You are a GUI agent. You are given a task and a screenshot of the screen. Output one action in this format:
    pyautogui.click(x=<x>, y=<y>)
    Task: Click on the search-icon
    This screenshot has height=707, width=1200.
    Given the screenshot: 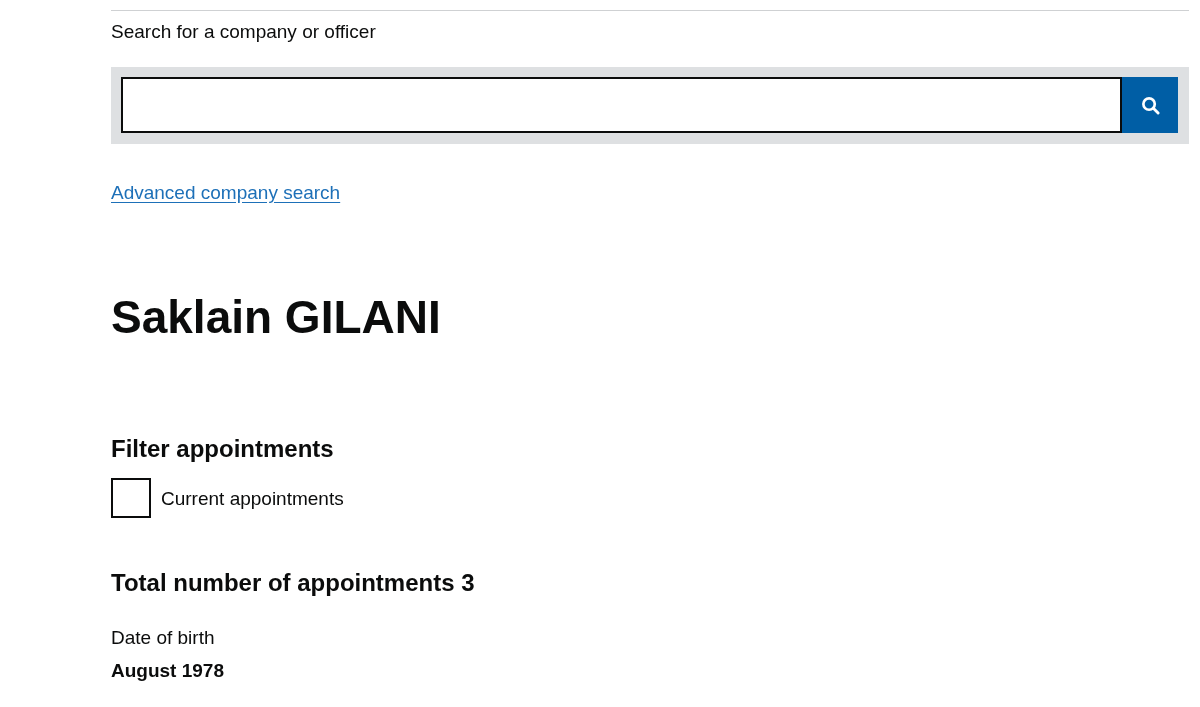 What is the action you would take?
    pyautogui.click(x=1150, y=105)
    